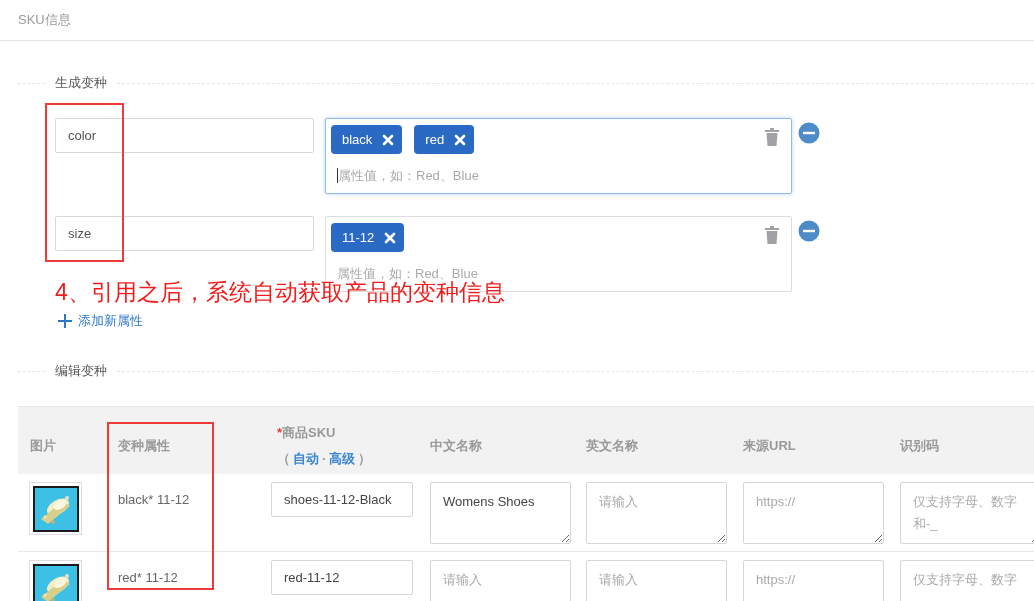 The width and height of the screenshot is (1034, 601). I want to click on section-title: 生成变种, so click(81, 83).